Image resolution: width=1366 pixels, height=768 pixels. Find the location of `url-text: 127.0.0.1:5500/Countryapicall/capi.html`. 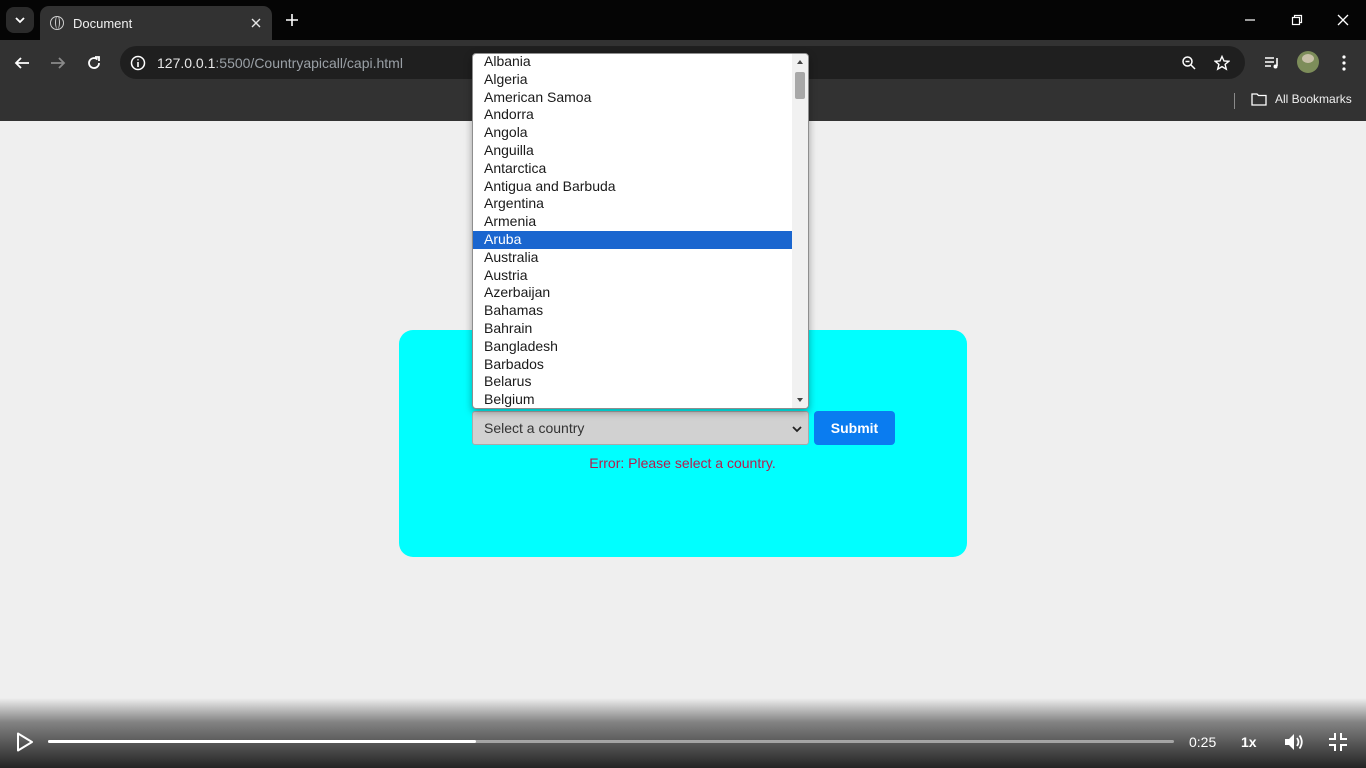

url-text: 127.0.0.1:5500/Countryapicall/capi.html is located at coordinates (280, 63).